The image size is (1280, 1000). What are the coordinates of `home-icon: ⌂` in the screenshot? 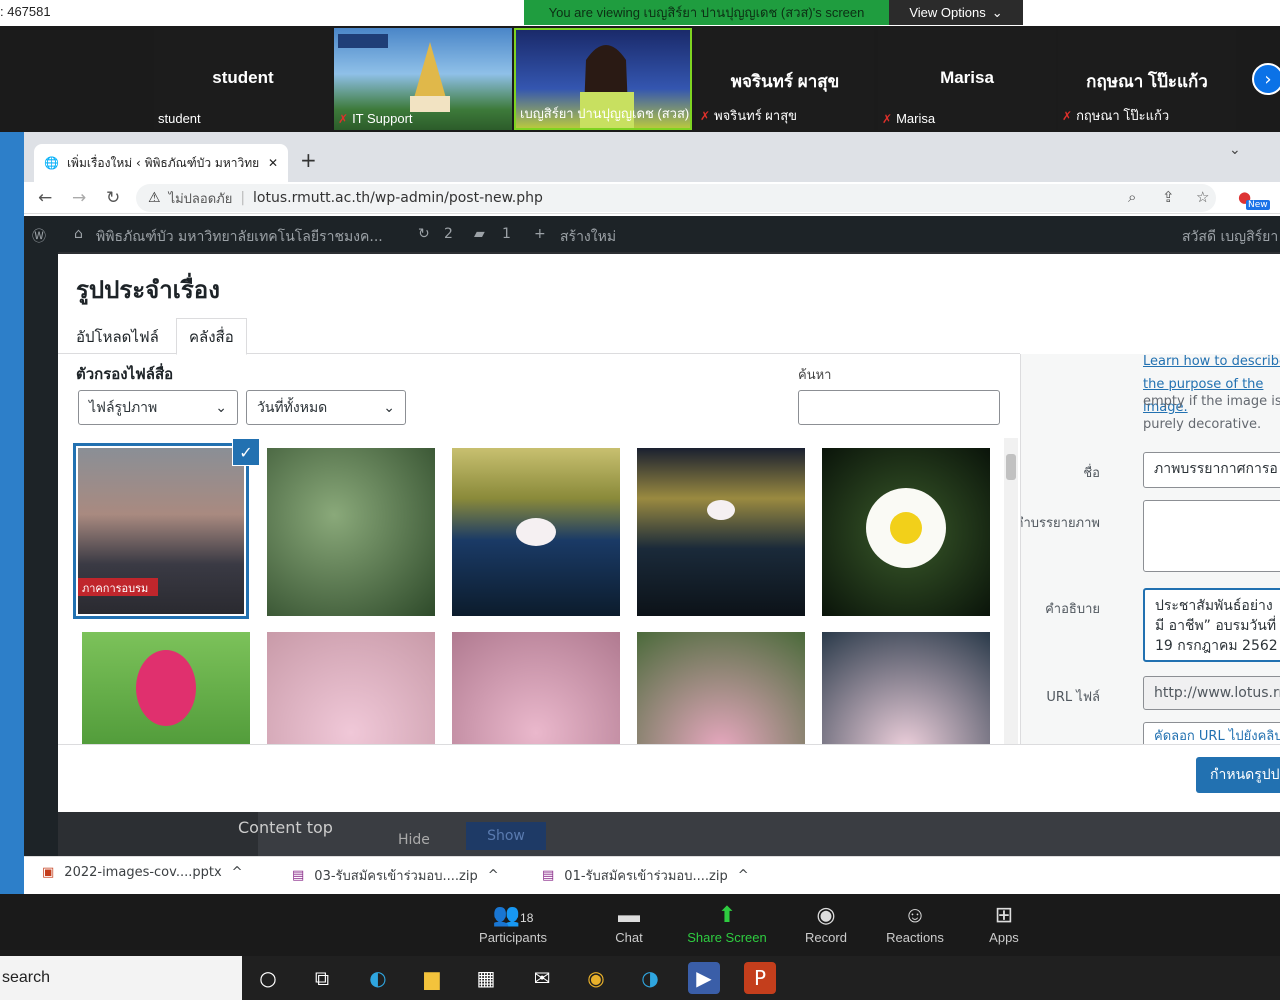 It's located at (78, 234).